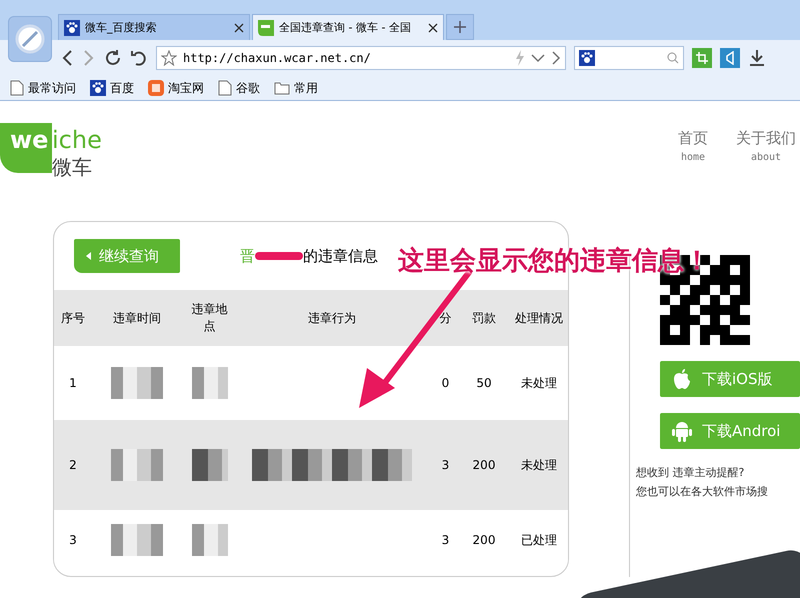 This screenshot has height=598, width=800. Describe the element at coordinates (757, 58) in the screenshot. I see `download-icon` at that location.